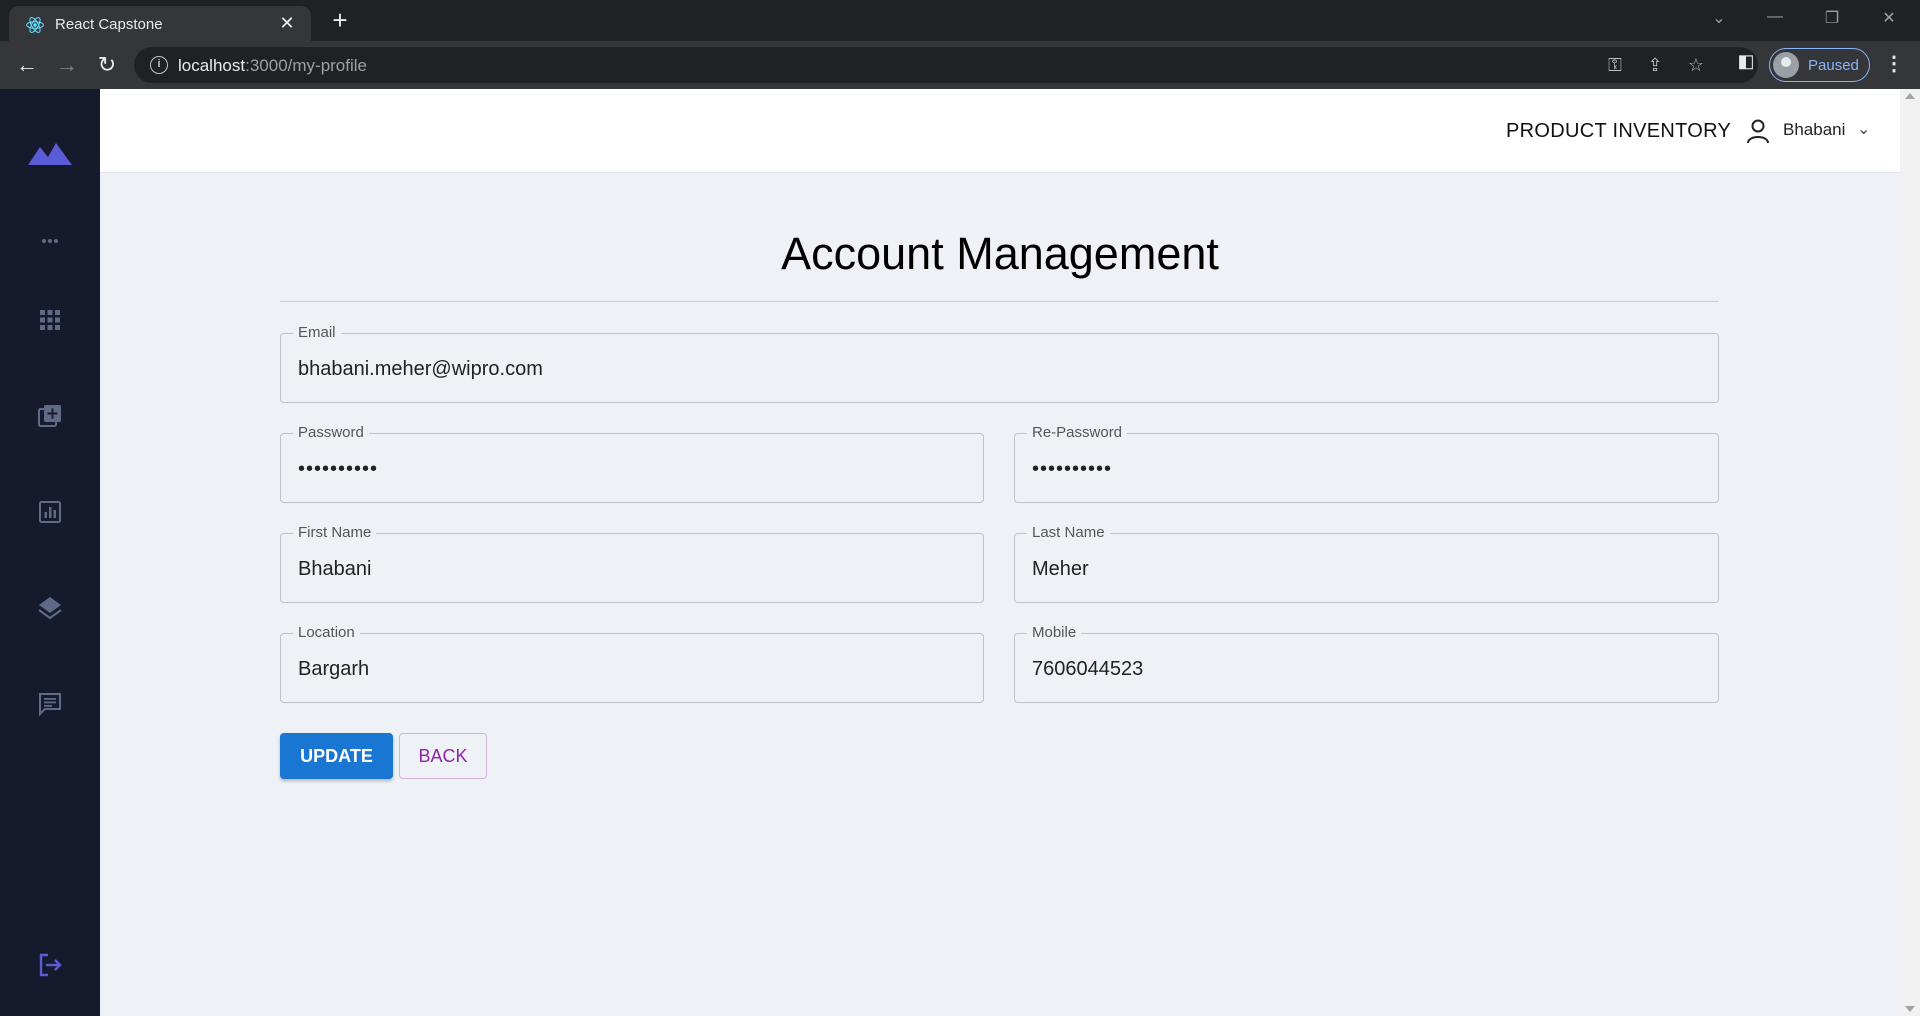  What do you see at coordinates (272, 66) in the screenshot?
I see `url-text: localhost:3000/my-profile` at bounding box center [272, 66].